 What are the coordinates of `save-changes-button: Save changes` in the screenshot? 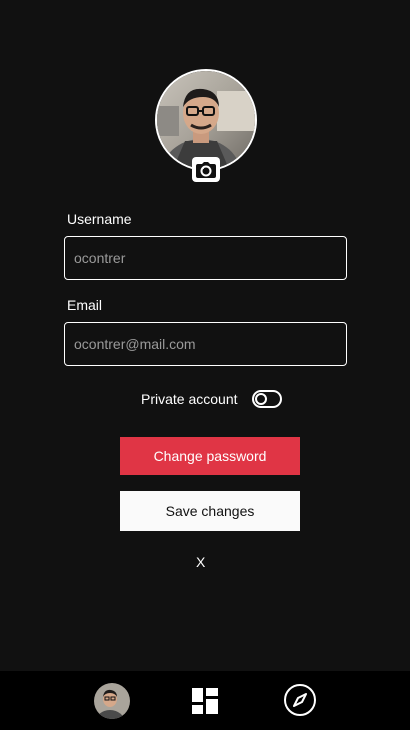 It's located at (210, 511).